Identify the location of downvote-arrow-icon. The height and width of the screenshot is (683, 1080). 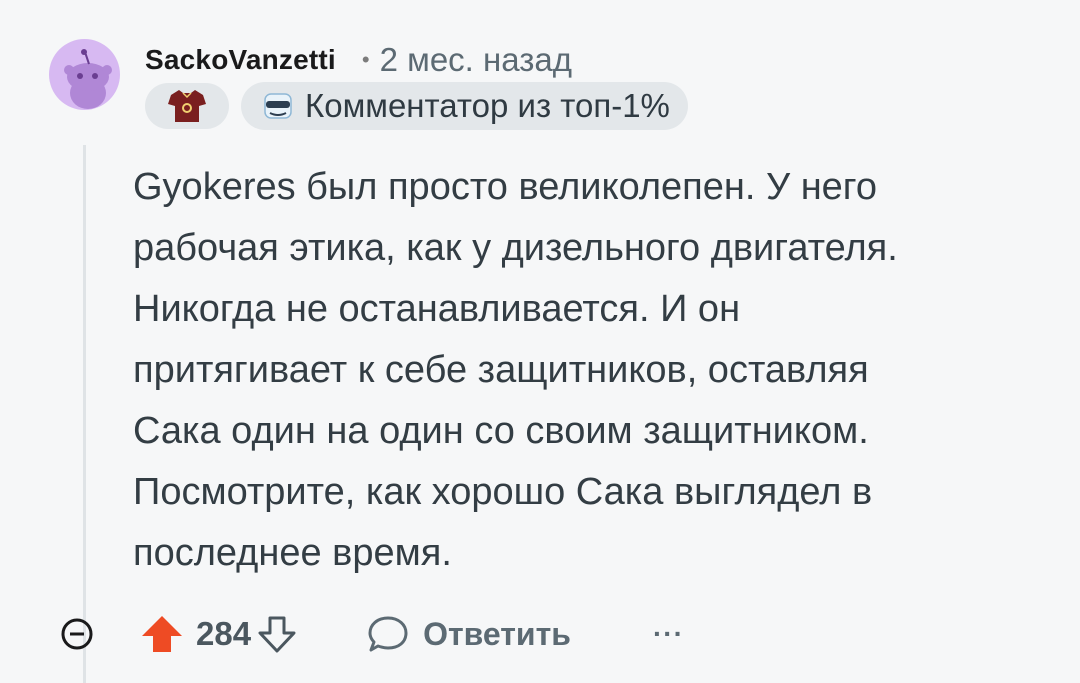
(277, 634).